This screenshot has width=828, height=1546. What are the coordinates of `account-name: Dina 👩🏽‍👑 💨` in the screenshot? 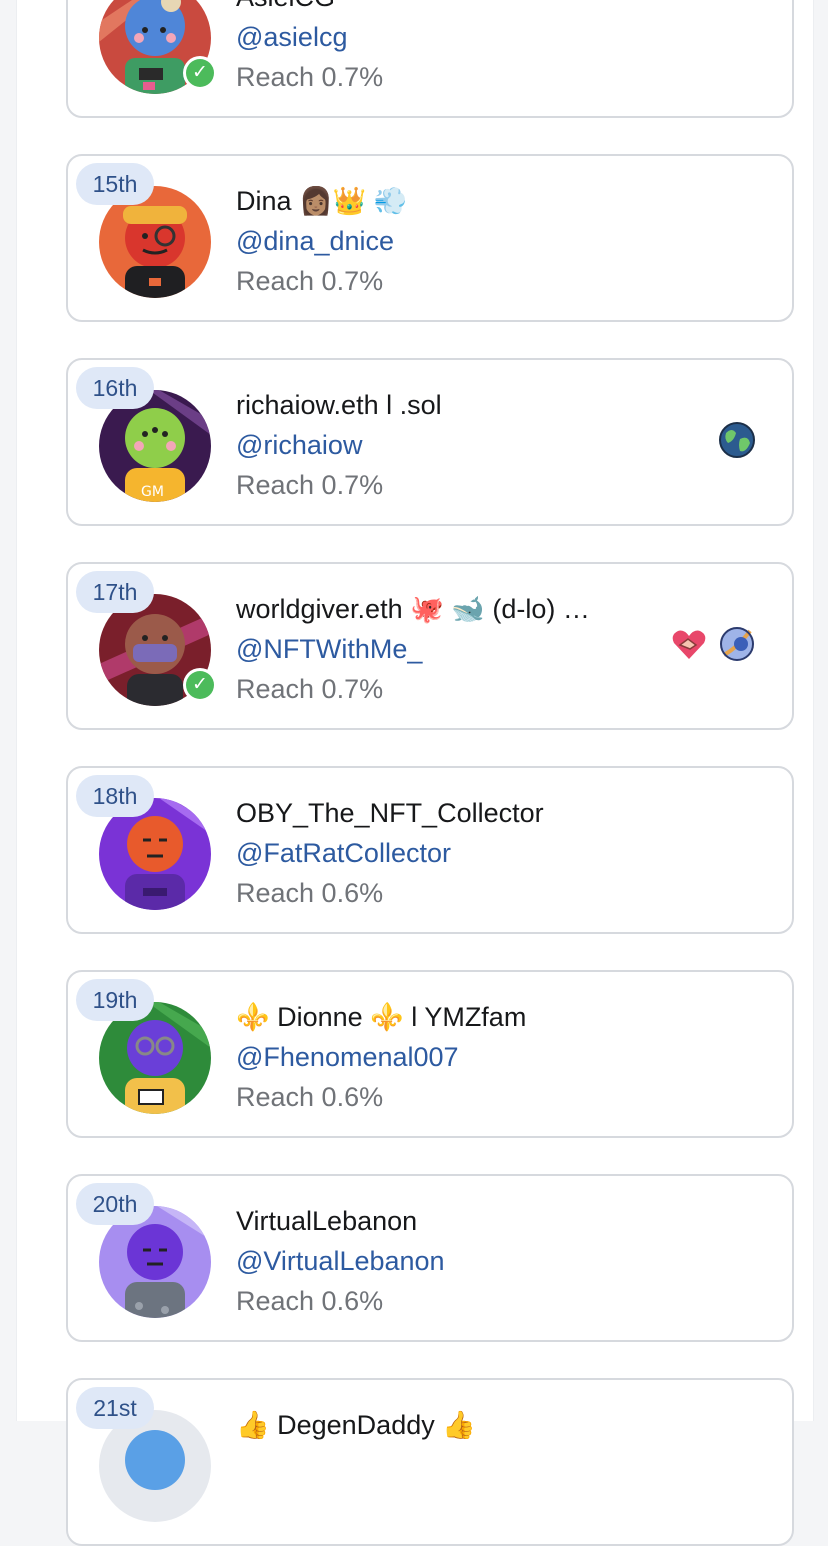 It's located at (322, 201).